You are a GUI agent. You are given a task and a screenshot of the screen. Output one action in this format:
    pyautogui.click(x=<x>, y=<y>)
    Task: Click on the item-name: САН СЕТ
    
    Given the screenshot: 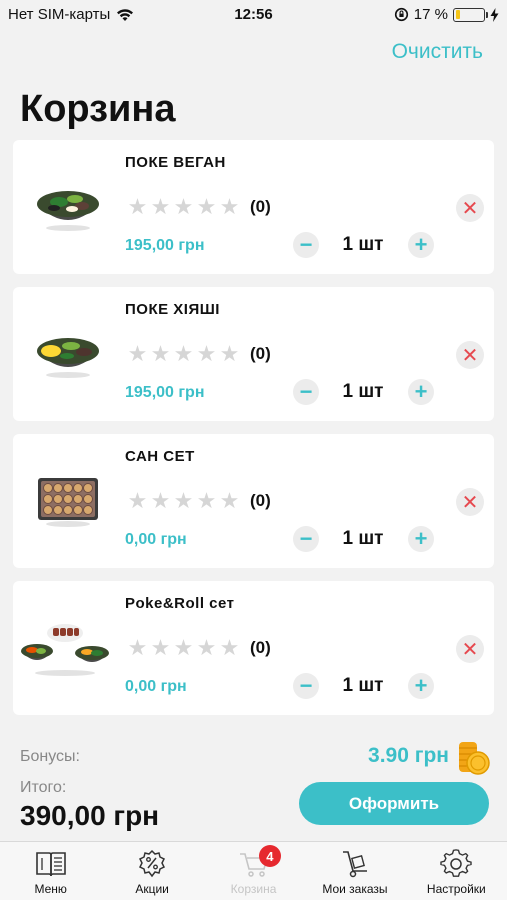 What is the action you would take?
    pyautogui.click(x=160, y=456)
    